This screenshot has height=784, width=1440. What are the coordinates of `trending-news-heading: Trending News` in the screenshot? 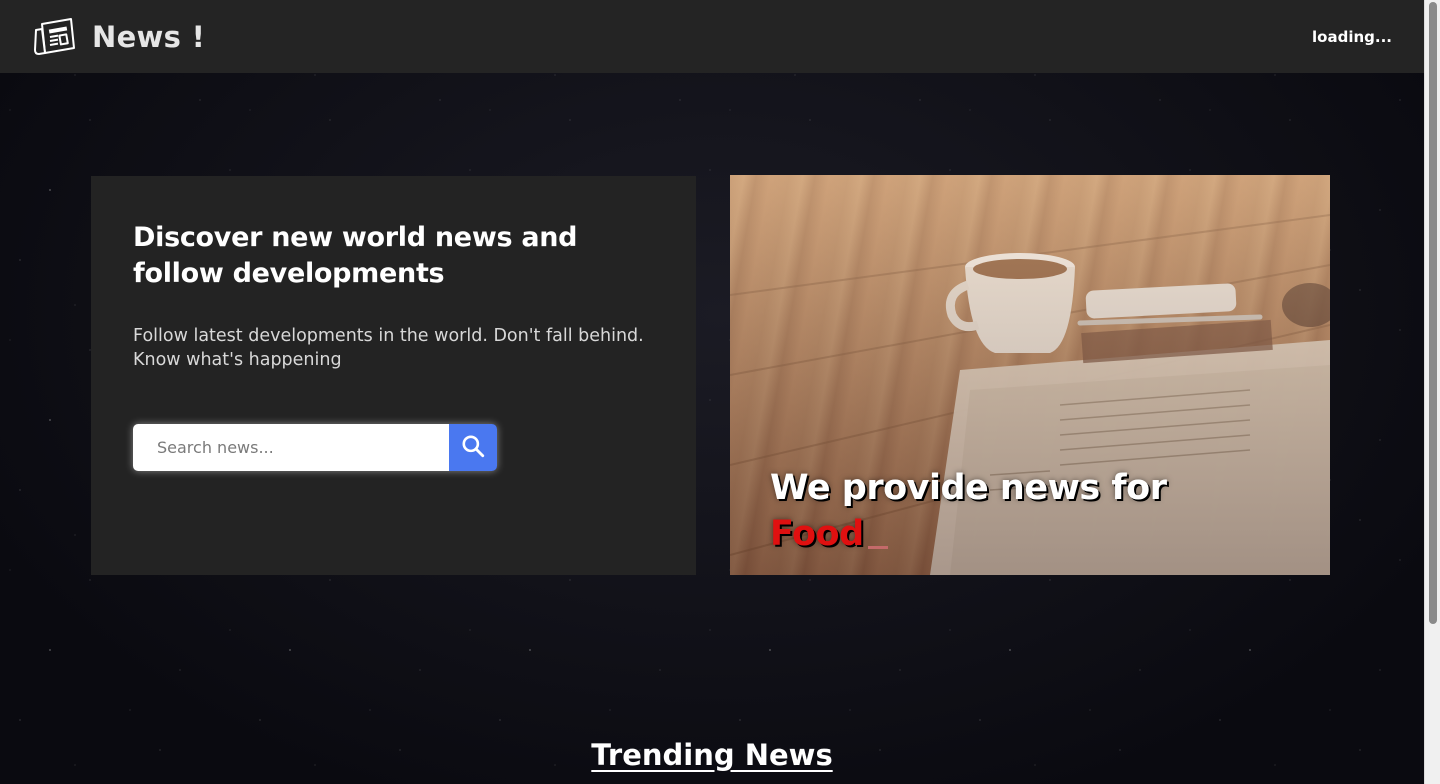 It's located at (712, 755).